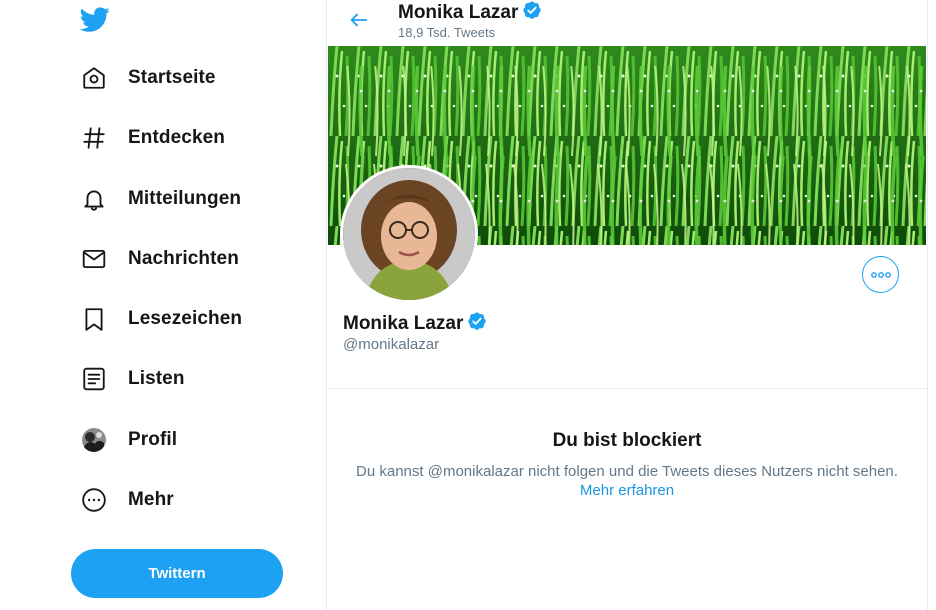  Describe the element at coordinates (94, 500) in the screenshot. I see `more-circle-icon` at that location.